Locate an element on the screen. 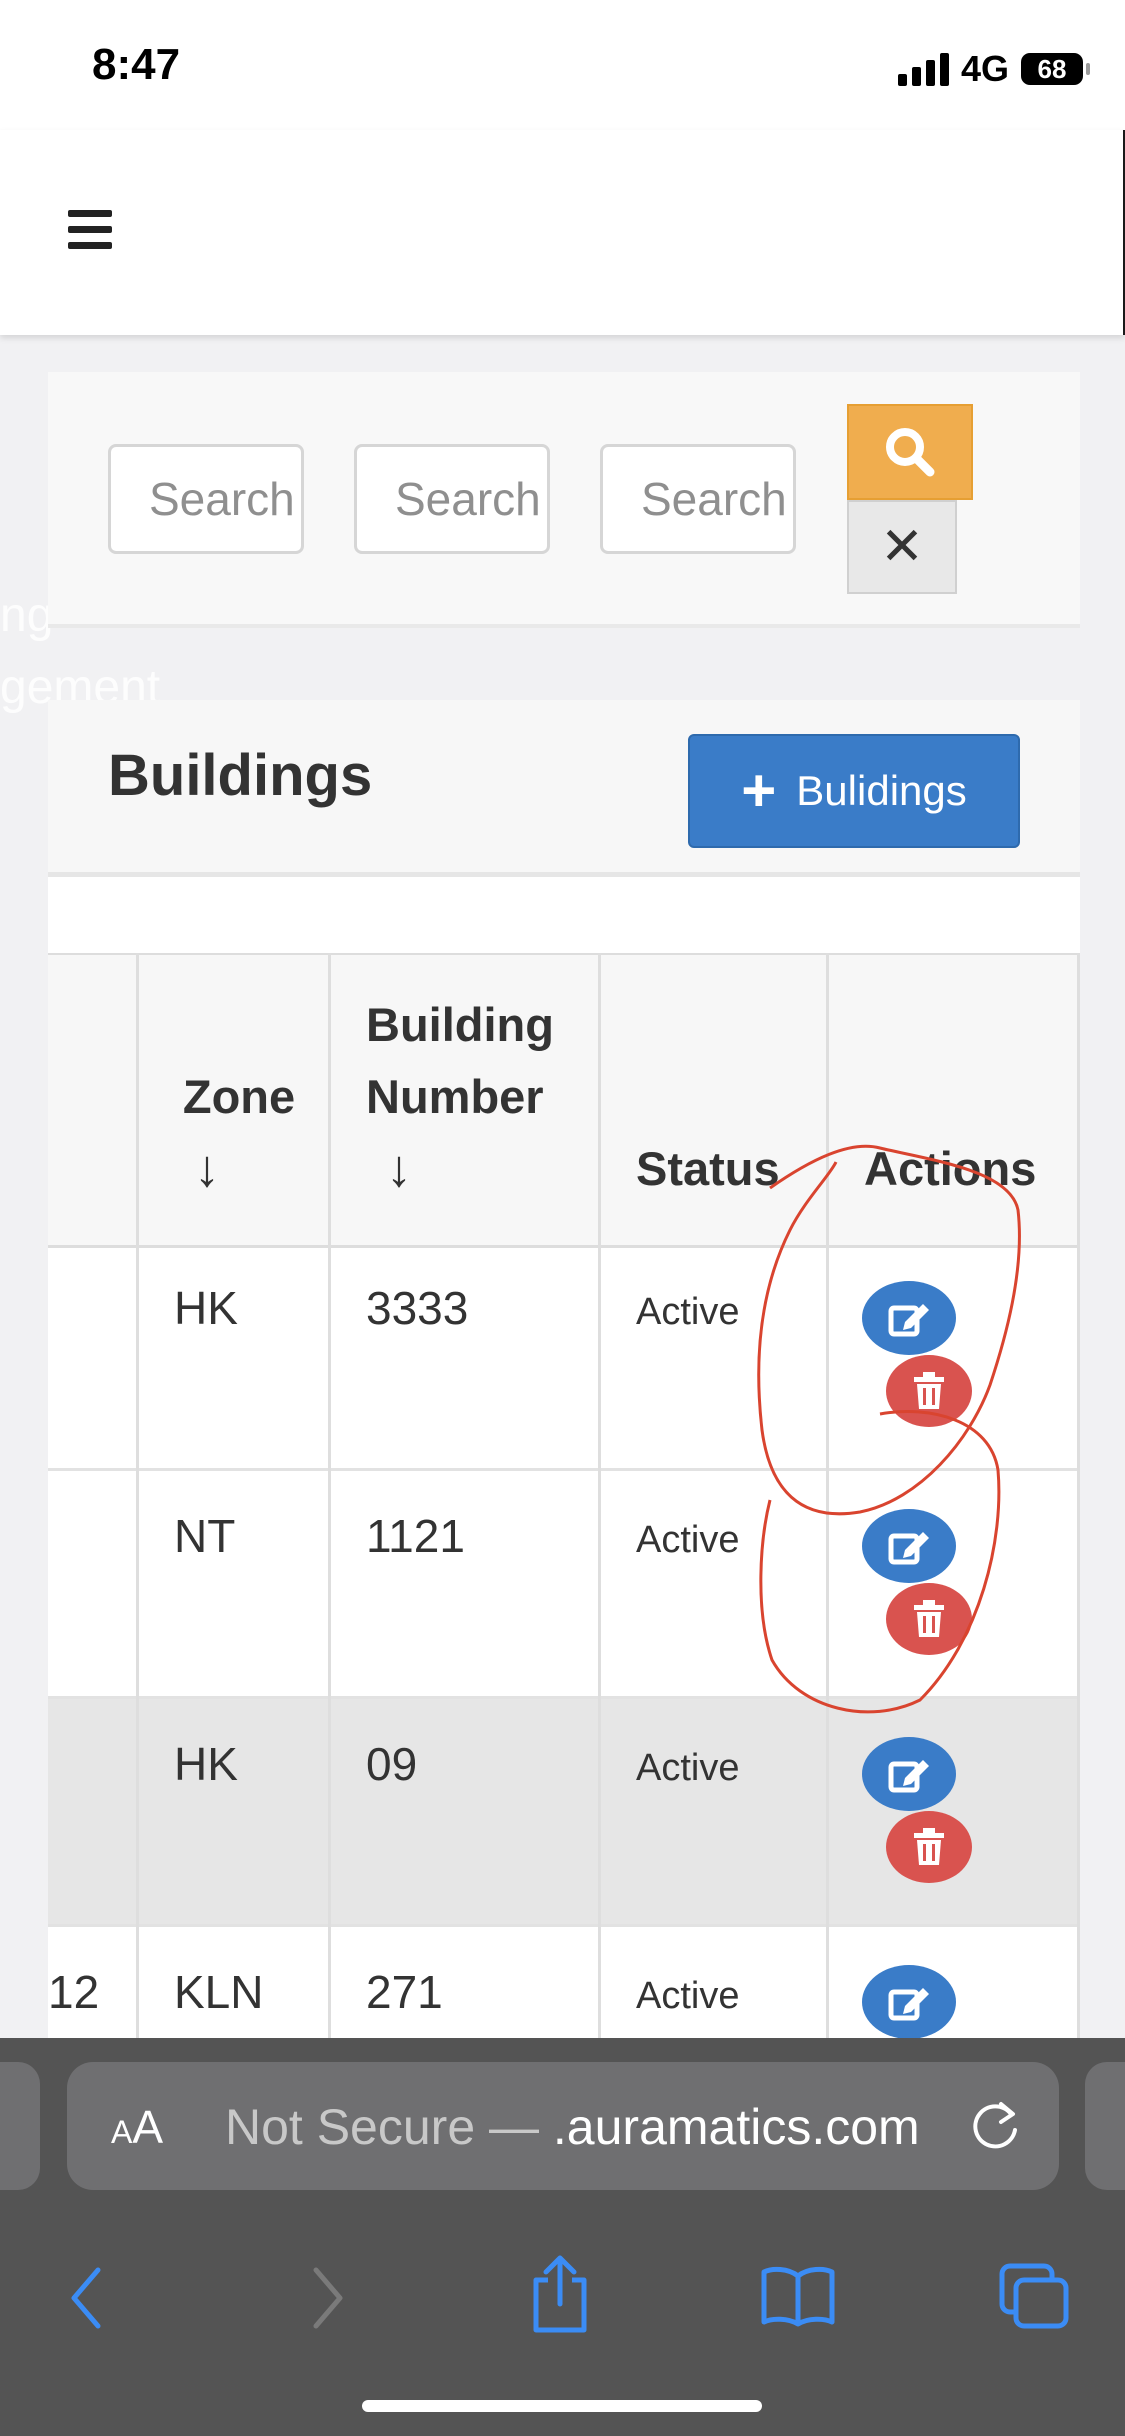 The width and height of the screenshot is (1125, 2436). table-row: HK 3333 Active is located at coordinates (564, 1357).